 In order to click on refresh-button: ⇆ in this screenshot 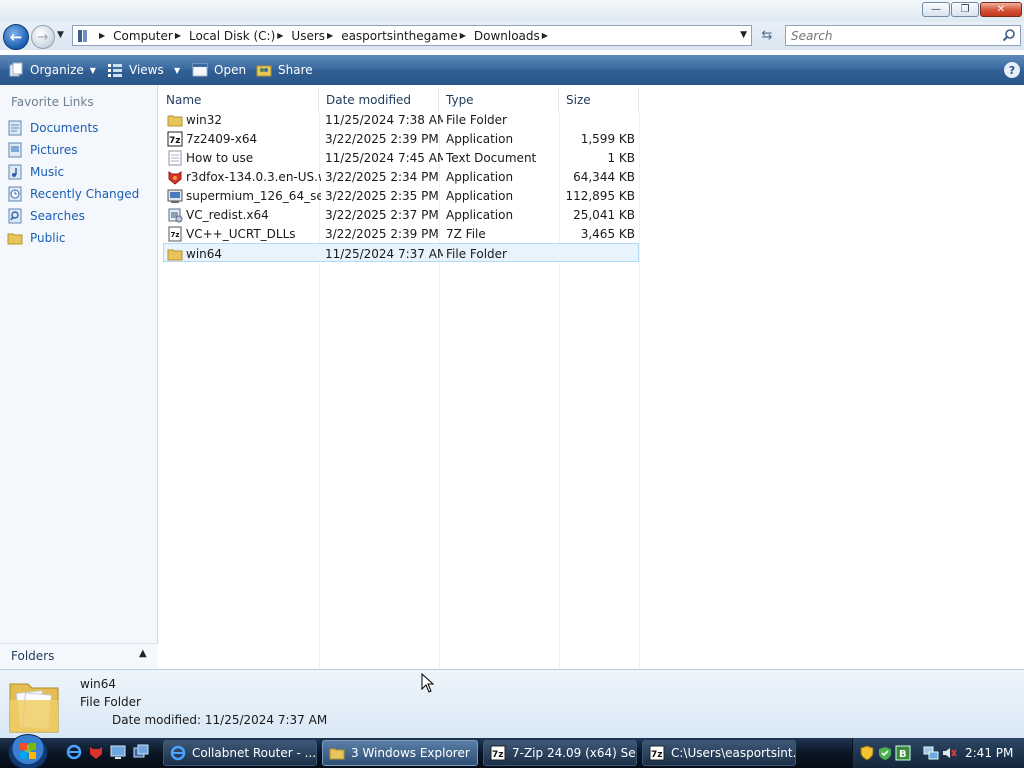, I will do `click(767, 35)`.